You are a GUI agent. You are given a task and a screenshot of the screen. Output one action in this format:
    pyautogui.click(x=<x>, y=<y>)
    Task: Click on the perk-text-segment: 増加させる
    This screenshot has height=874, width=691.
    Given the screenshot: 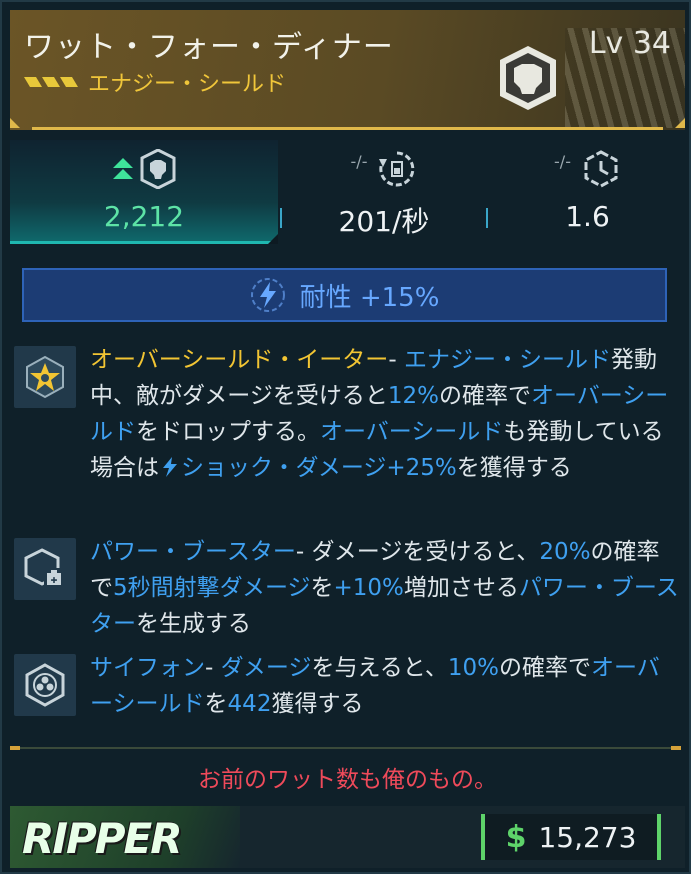 What is the action you would take?
    pyautogui.click(x=461, y=588)
    